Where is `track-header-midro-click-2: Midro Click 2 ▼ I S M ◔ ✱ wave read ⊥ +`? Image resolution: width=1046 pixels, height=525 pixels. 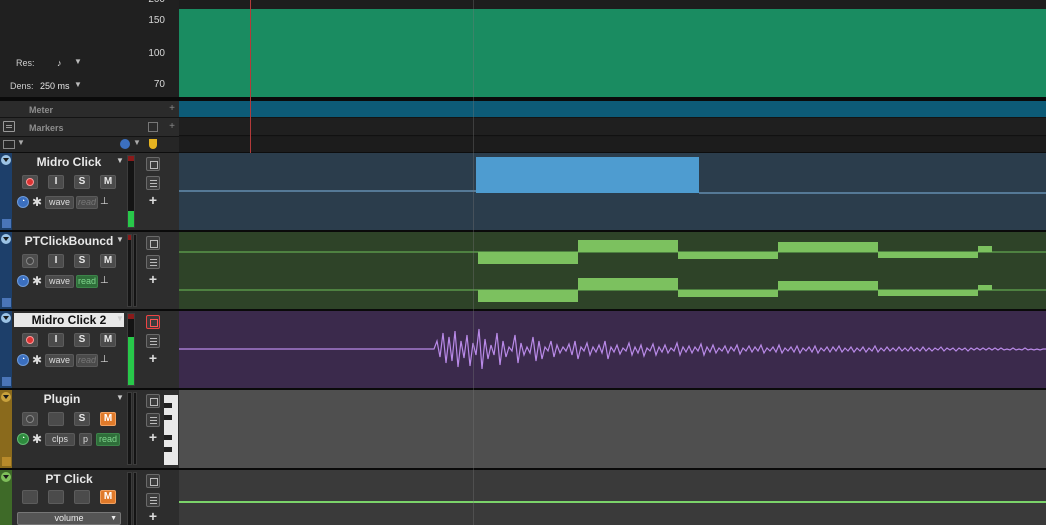 track-header-midro-click-2: Midro Click 2 ▼ I S M ◔ ✱ wave read ⊥ + is located at coordinates (89, 350).